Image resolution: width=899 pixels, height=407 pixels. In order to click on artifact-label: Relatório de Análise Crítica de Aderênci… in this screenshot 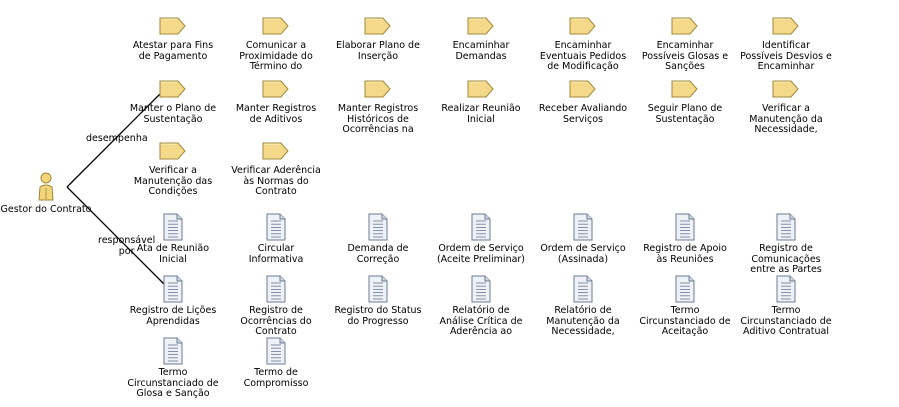, I will do `click(481, 321)`.